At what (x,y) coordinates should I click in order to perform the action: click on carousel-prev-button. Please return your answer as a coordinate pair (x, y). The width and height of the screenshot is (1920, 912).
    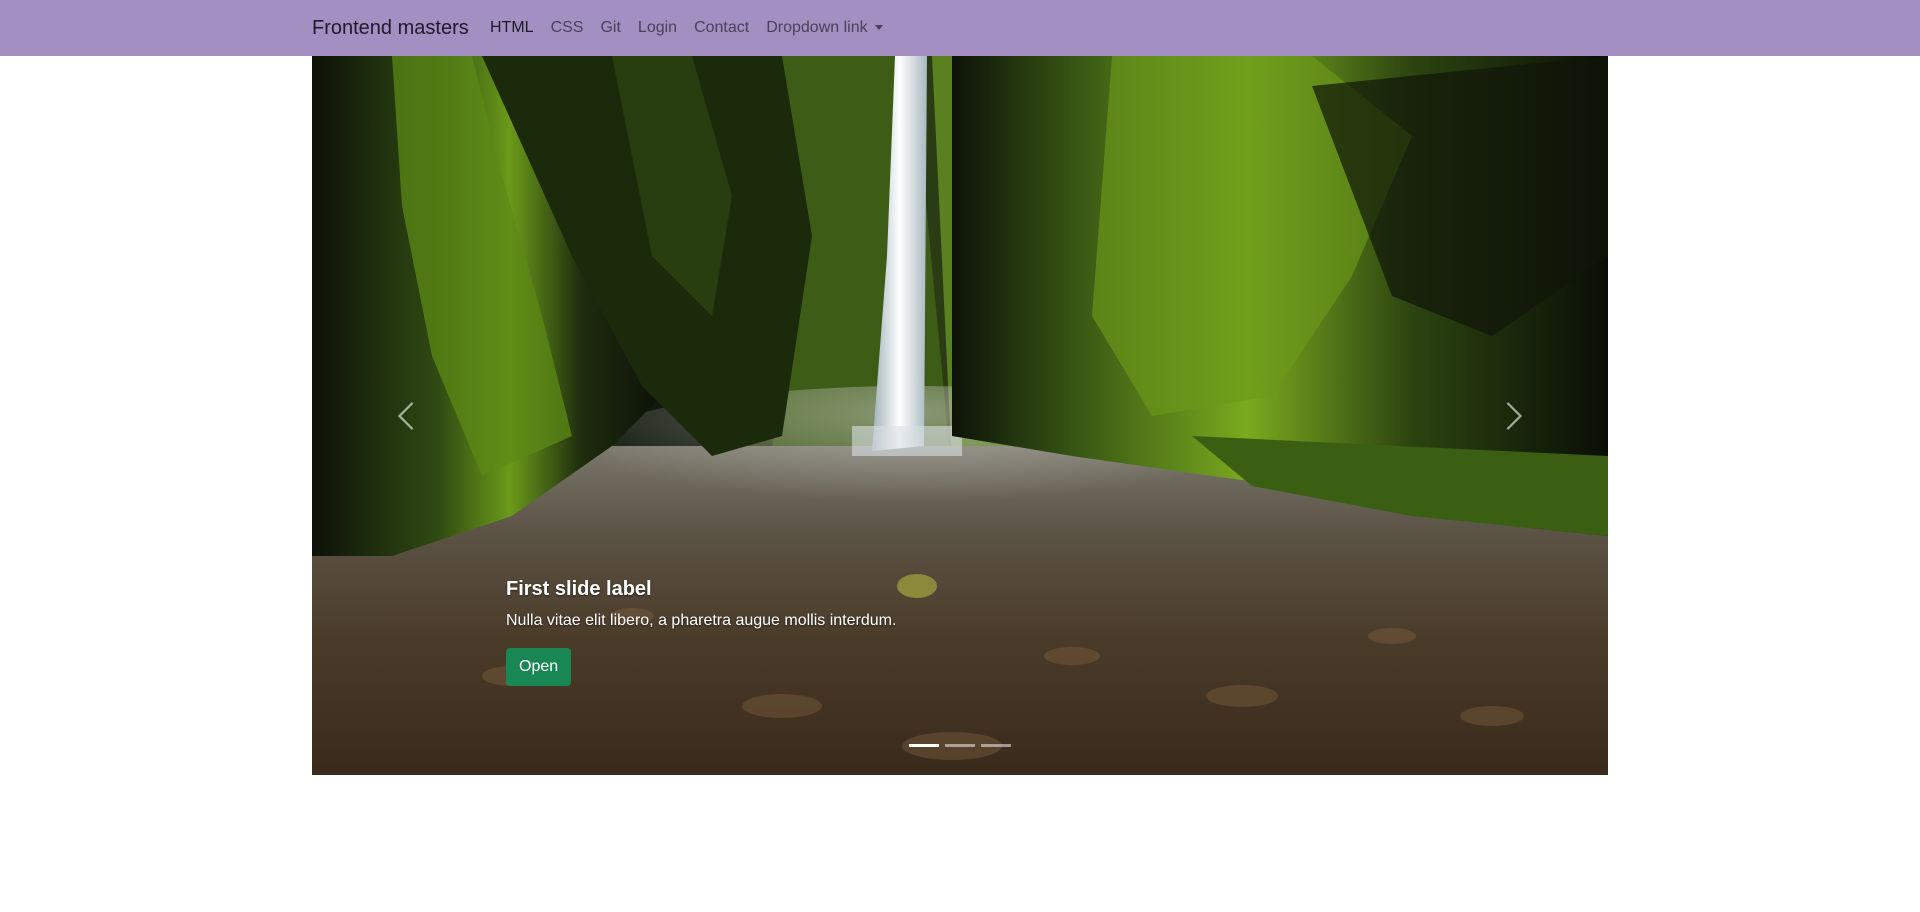
    Looking at the image, I should click on (407, 415).